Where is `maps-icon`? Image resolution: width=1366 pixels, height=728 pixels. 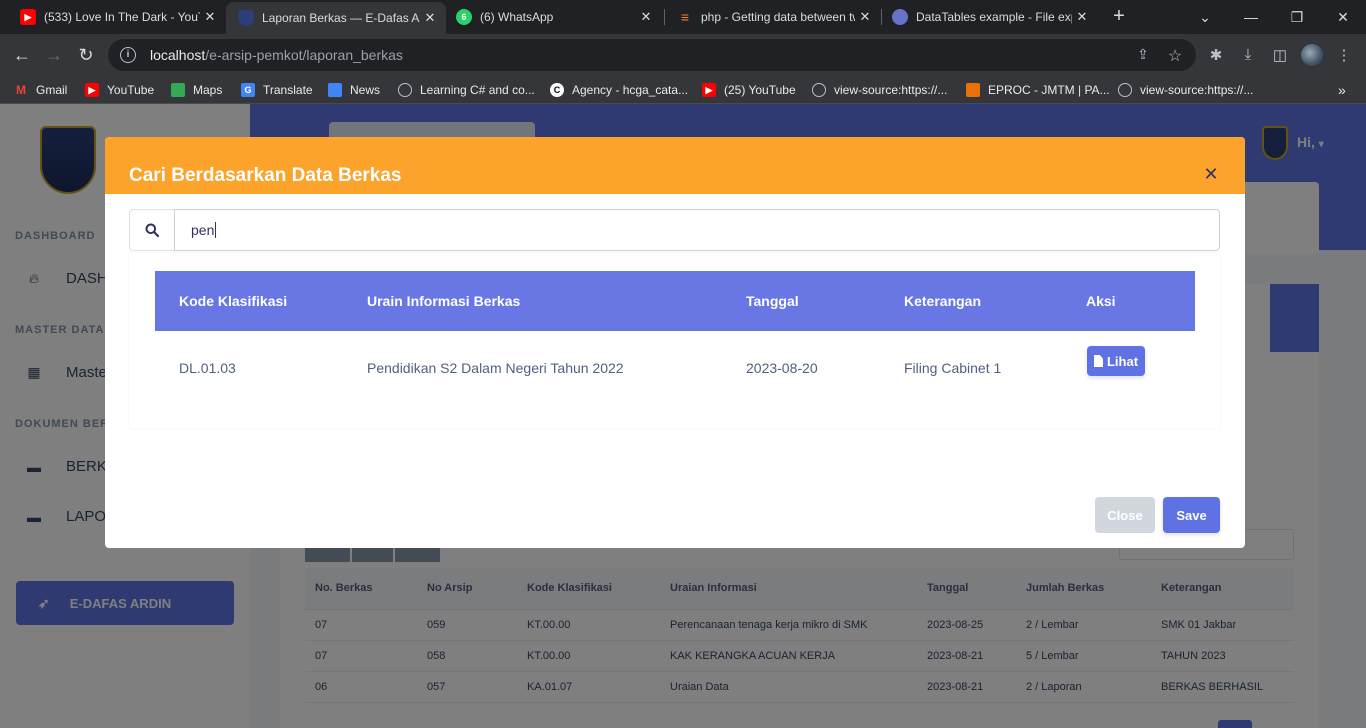 maps-icon is located at coordinates (178, 90).